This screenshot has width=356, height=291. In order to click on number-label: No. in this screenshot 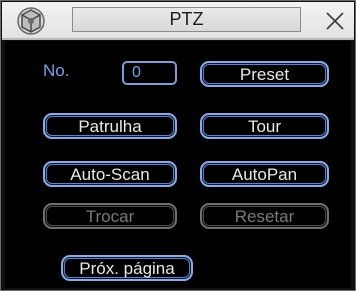, I will do `click(56, 70)`.